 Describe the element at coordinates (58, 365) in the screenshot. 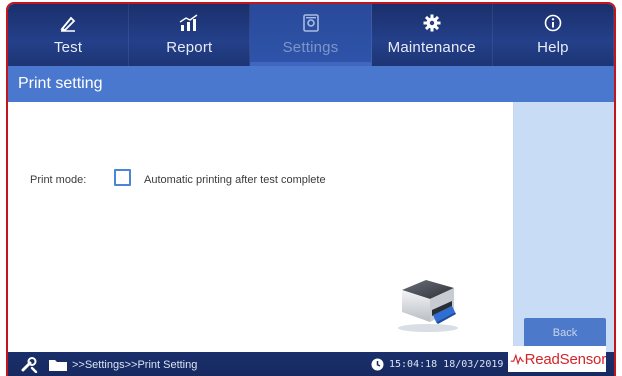

I see `folder-icon` at that location.